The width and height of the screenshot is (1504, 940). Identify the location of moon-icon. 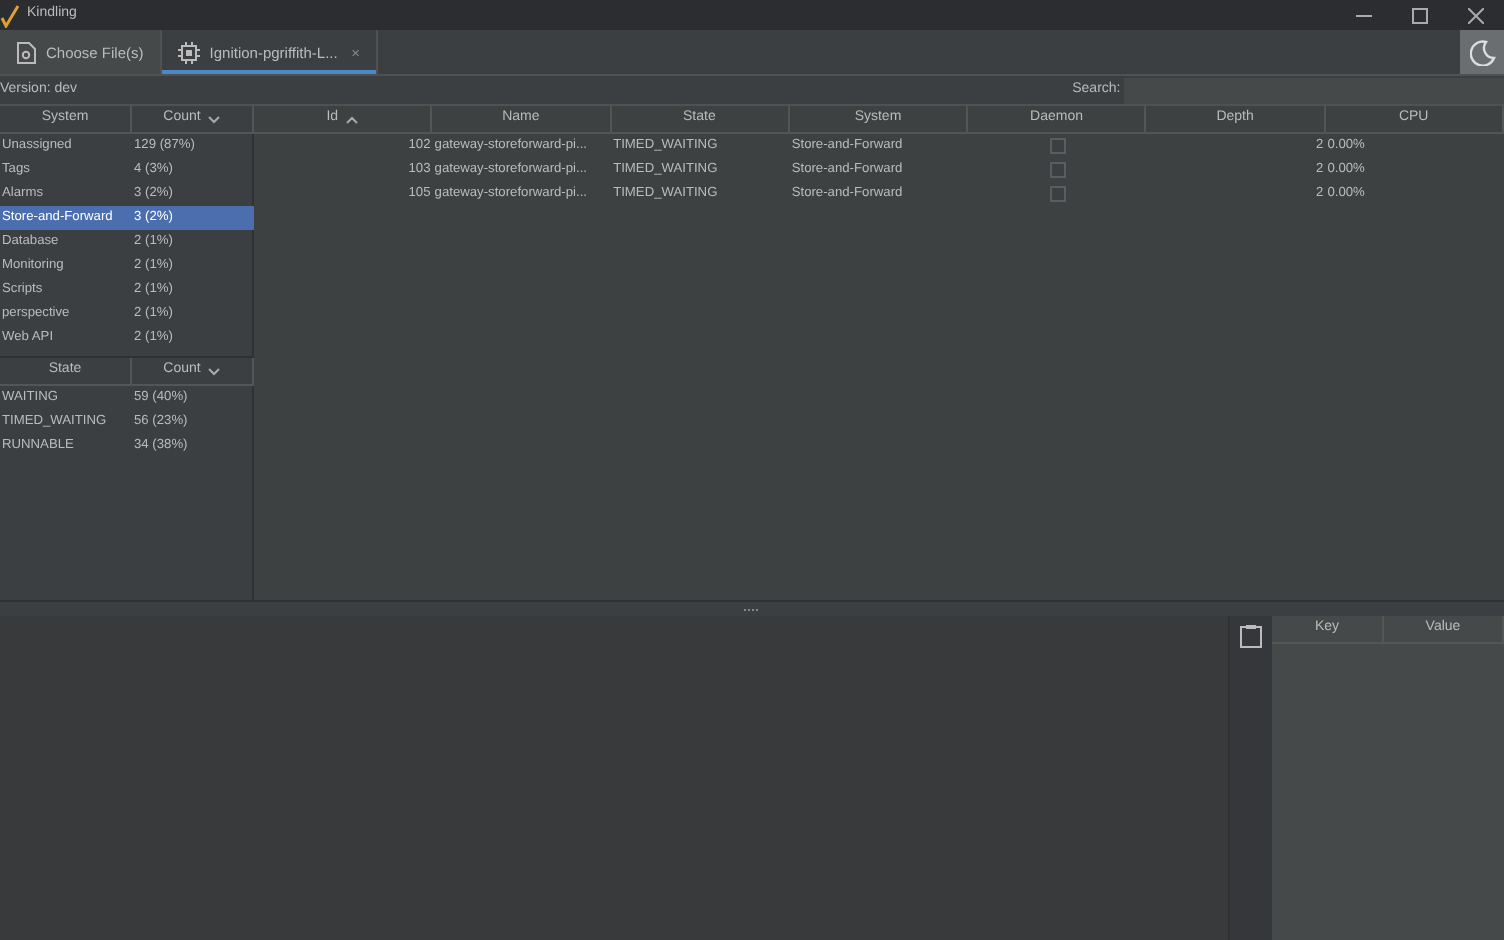
(1482, 52).